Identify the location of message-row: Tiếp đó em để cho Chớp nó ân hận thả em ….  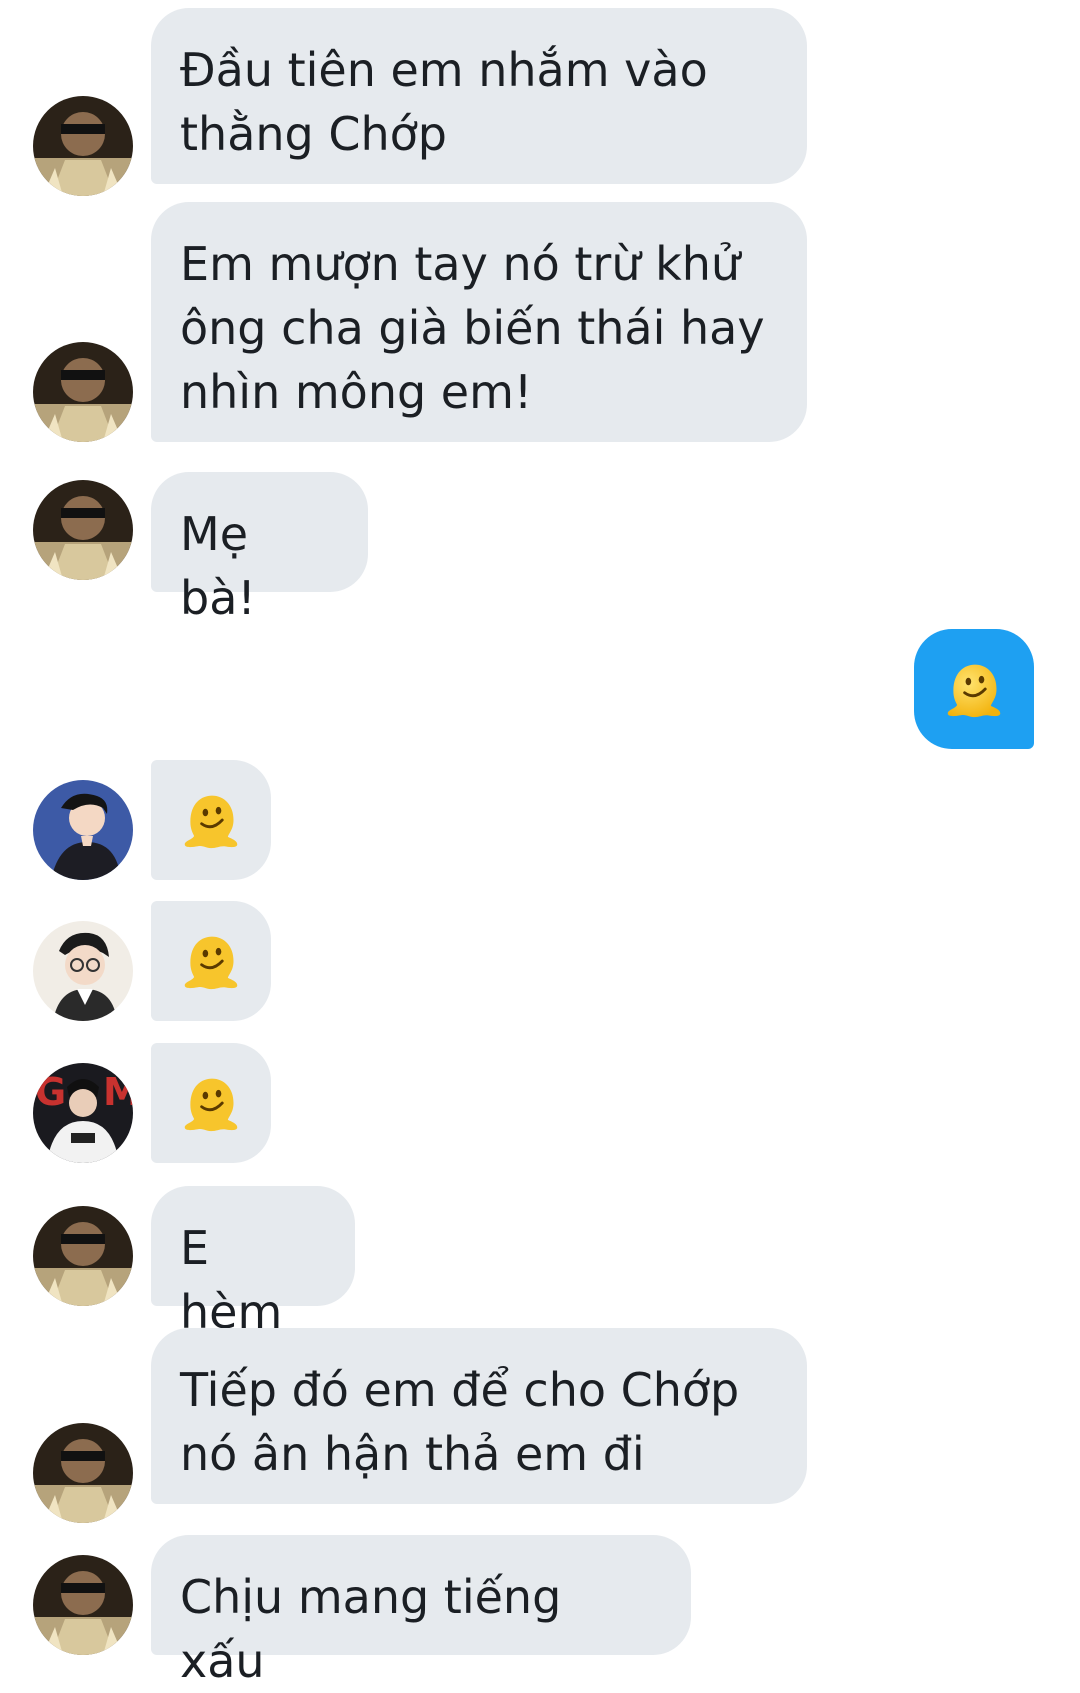
(540, 1425).